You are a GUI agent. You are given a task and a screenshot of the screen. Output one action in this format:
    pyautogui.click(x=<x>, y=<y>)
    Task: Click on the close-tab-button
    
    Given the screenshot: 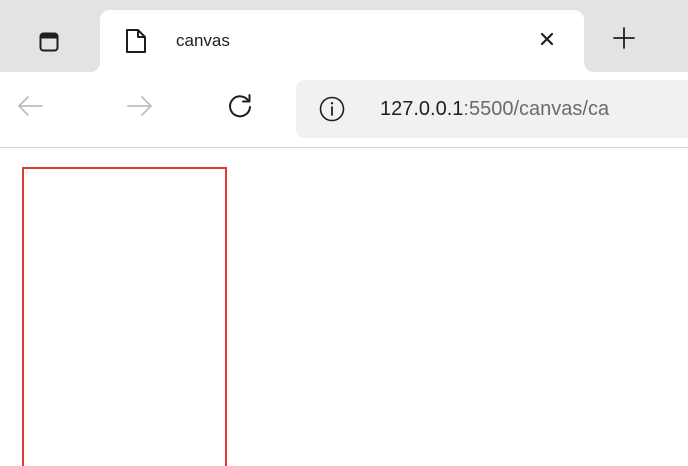 What is the action you would take?
    pyautogui.click(x=547, y=41)
    